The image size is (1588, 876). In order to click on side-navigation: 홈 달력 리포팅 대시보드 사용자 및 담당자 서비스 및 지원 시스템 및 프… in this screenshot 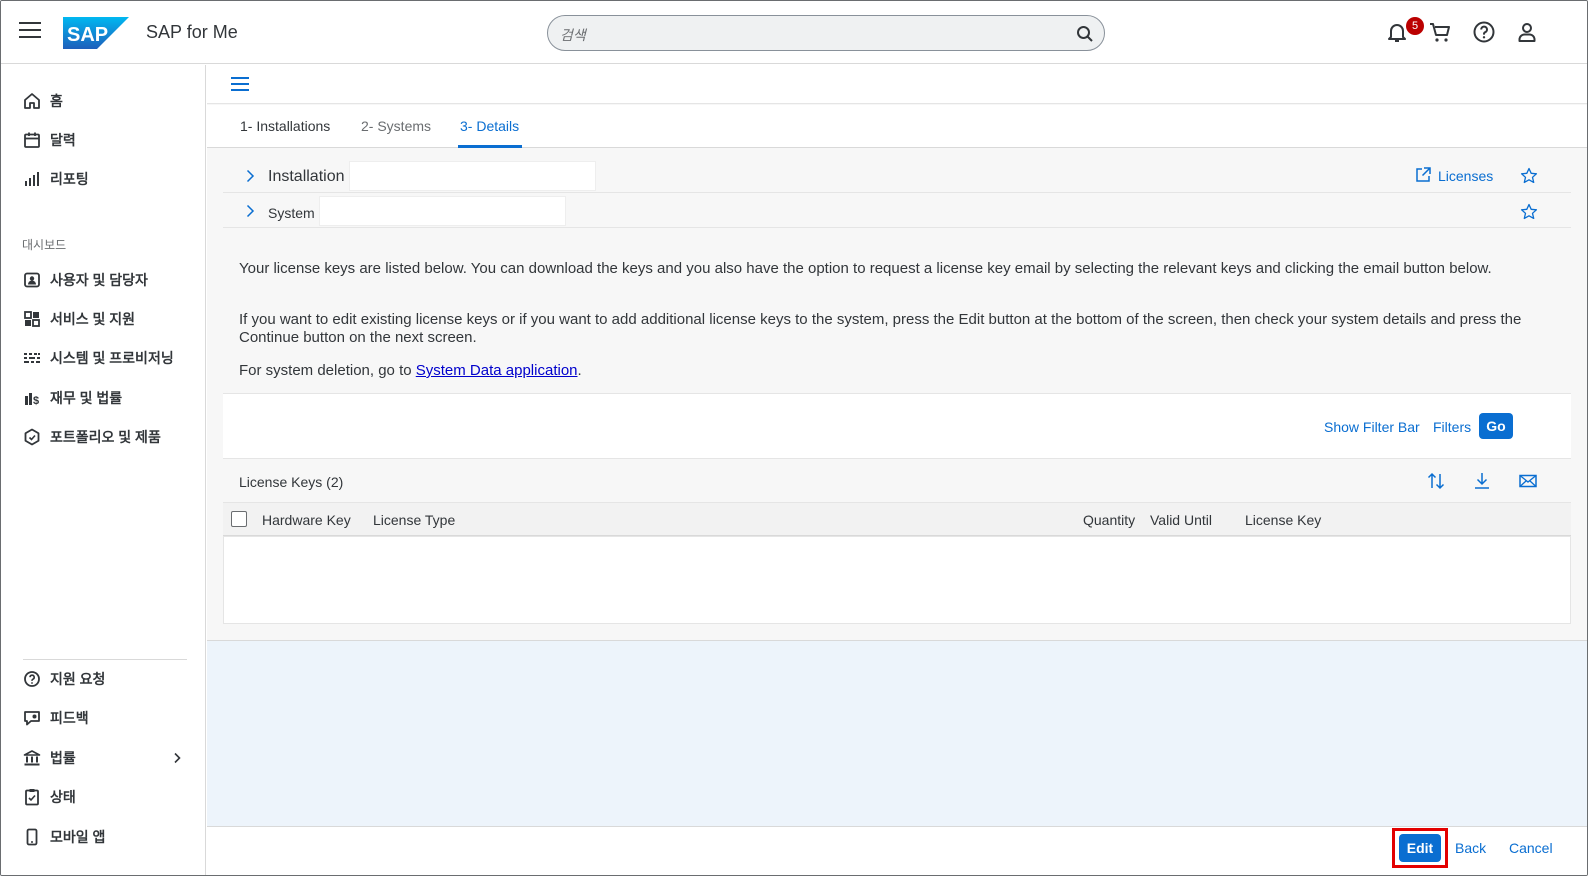, I will do `click(103, 470)`.